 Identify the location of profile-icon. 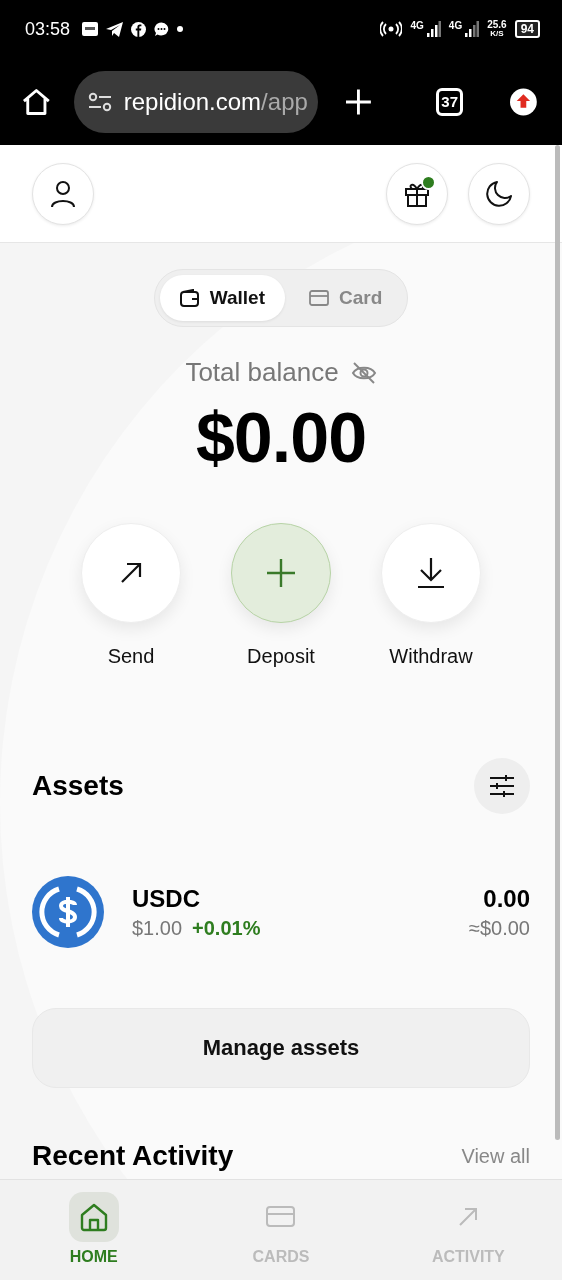
(63, 193).